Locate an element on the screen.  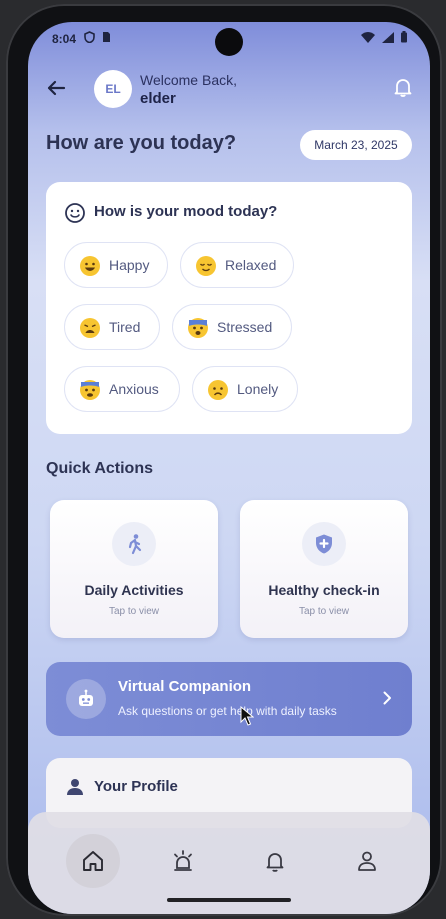
companion-title: Virtual Companion is located at coordinates (185, 686).